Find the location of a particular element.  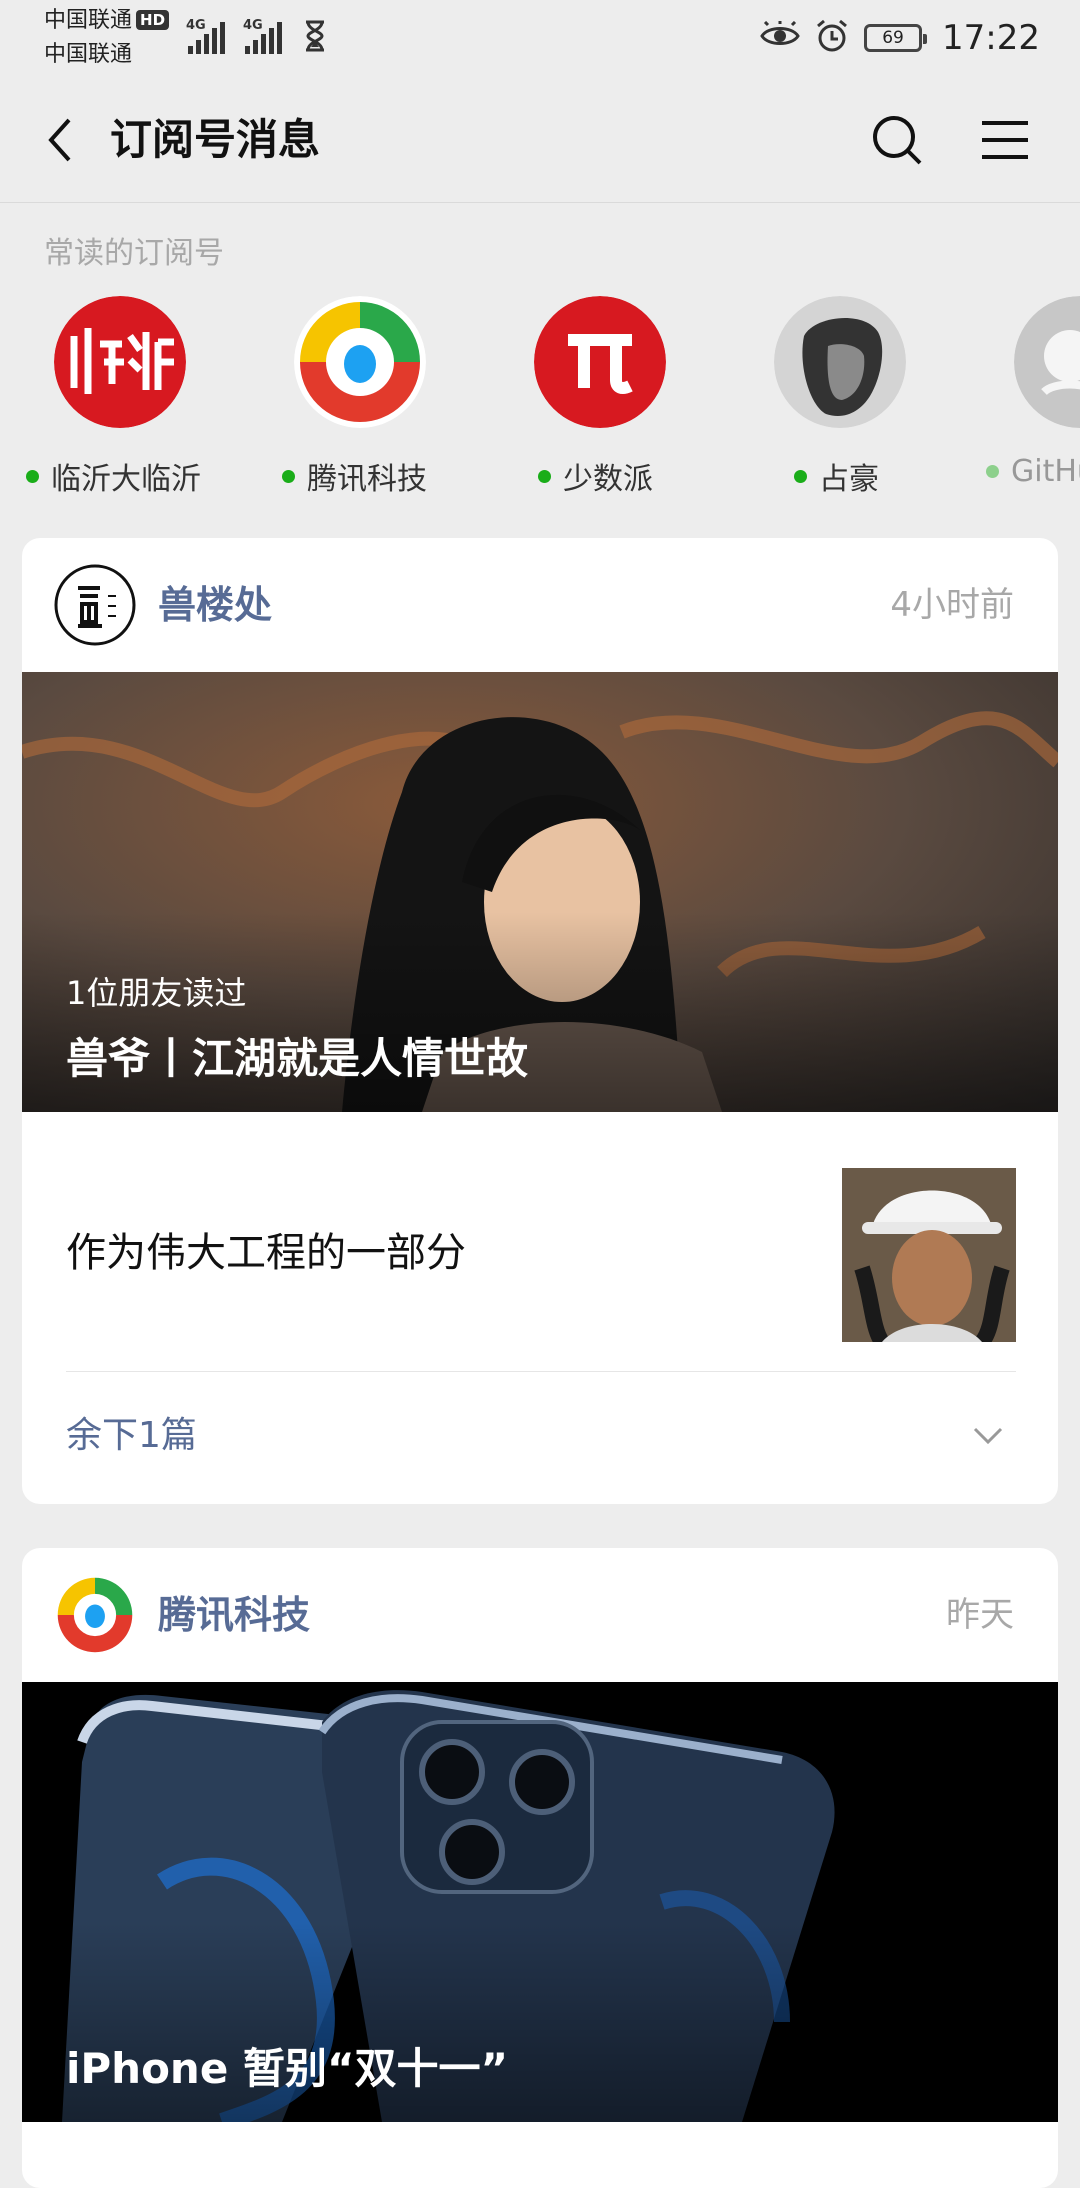

frequent-account-item: 腾讯科技 is located at coordinates (388, 396).